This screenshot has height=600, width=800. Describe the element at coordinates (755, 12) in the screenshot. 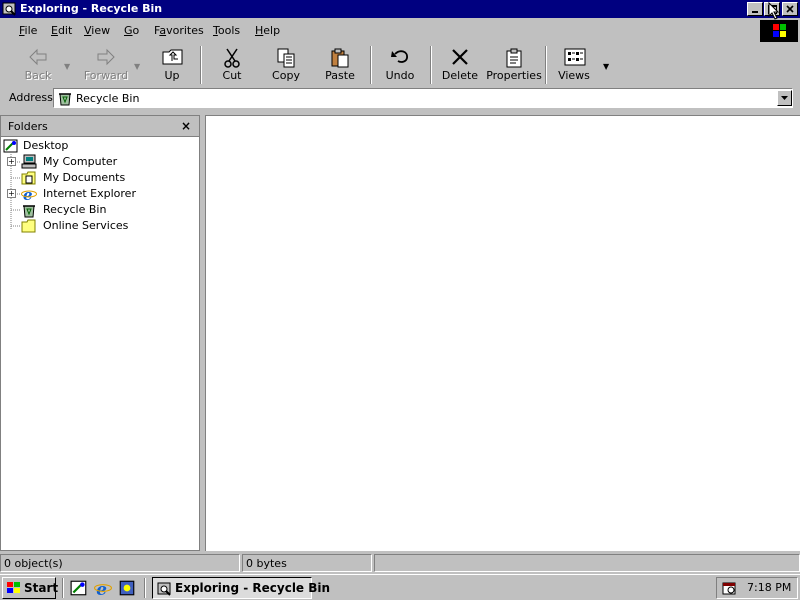

I see `minimize-icon` at that location.